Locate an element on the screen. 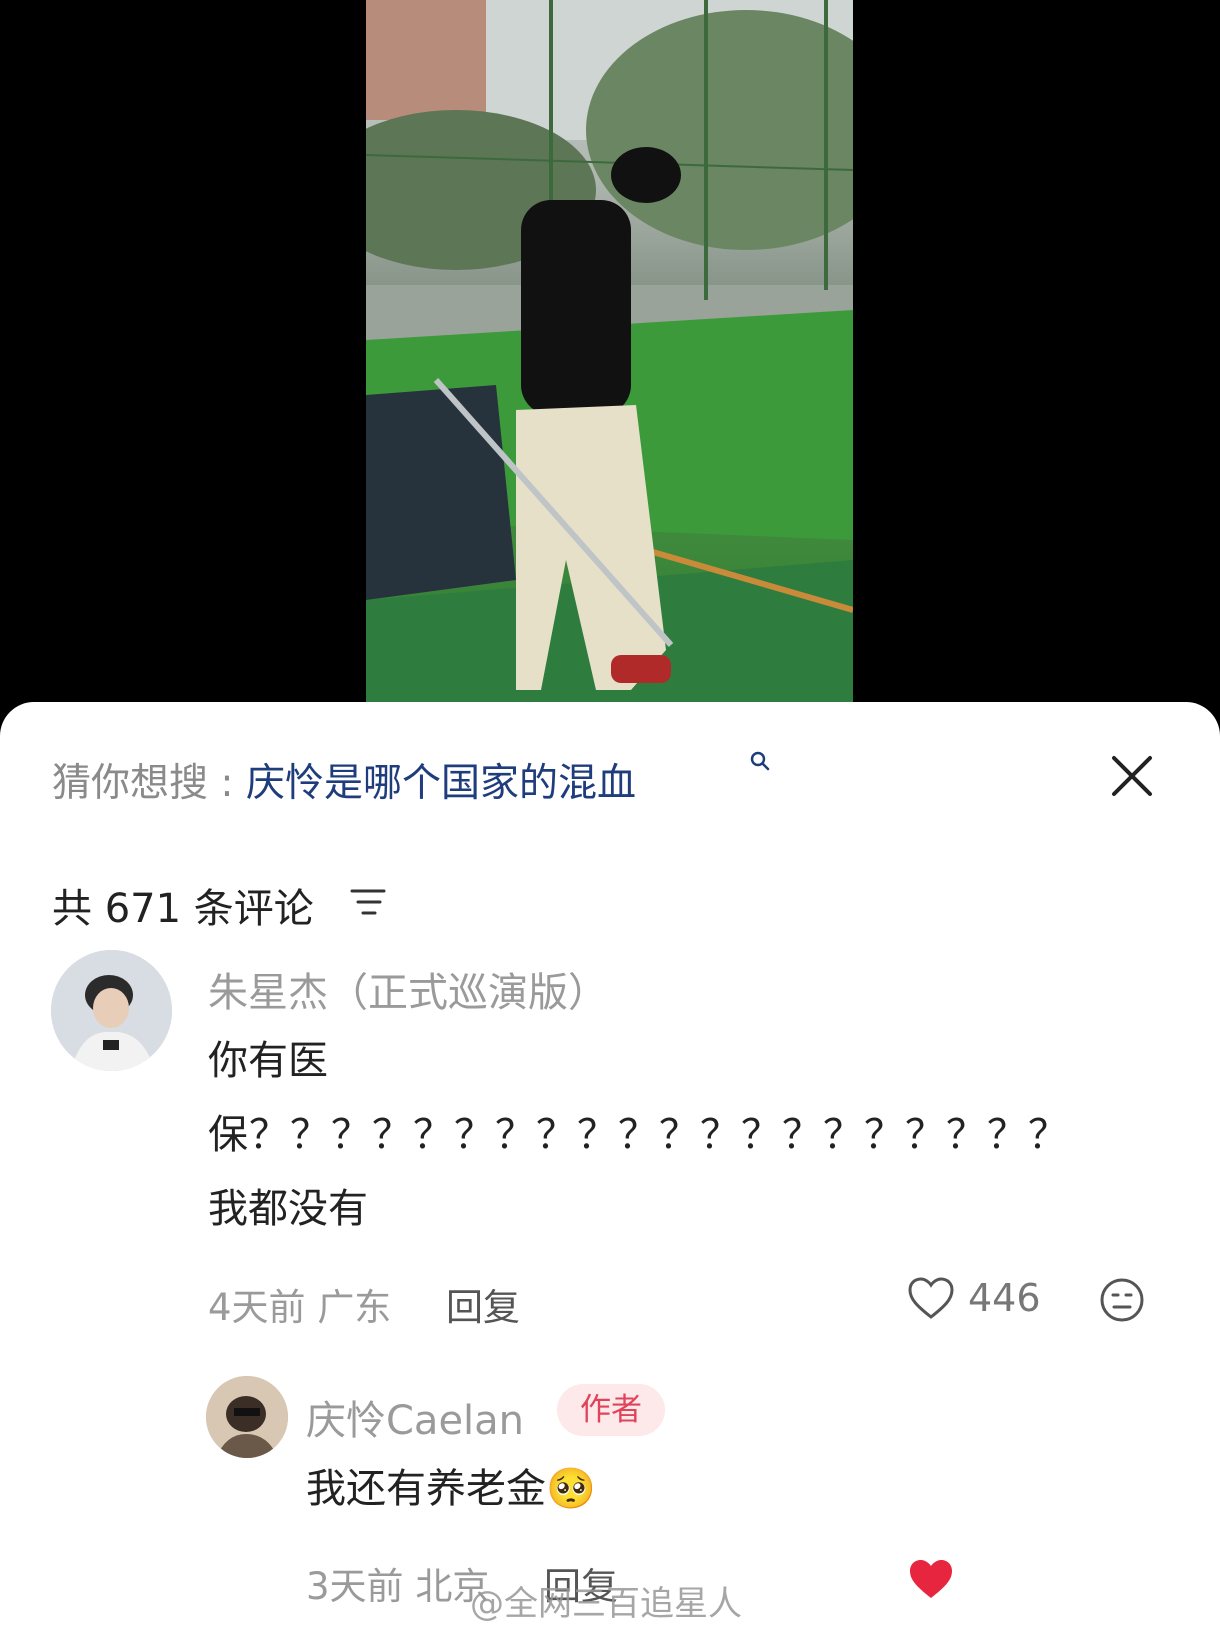 Image resolution: width=1220 pixels, height=1626 pixels. author-avatar-image is located at coordinates (247, 1417).